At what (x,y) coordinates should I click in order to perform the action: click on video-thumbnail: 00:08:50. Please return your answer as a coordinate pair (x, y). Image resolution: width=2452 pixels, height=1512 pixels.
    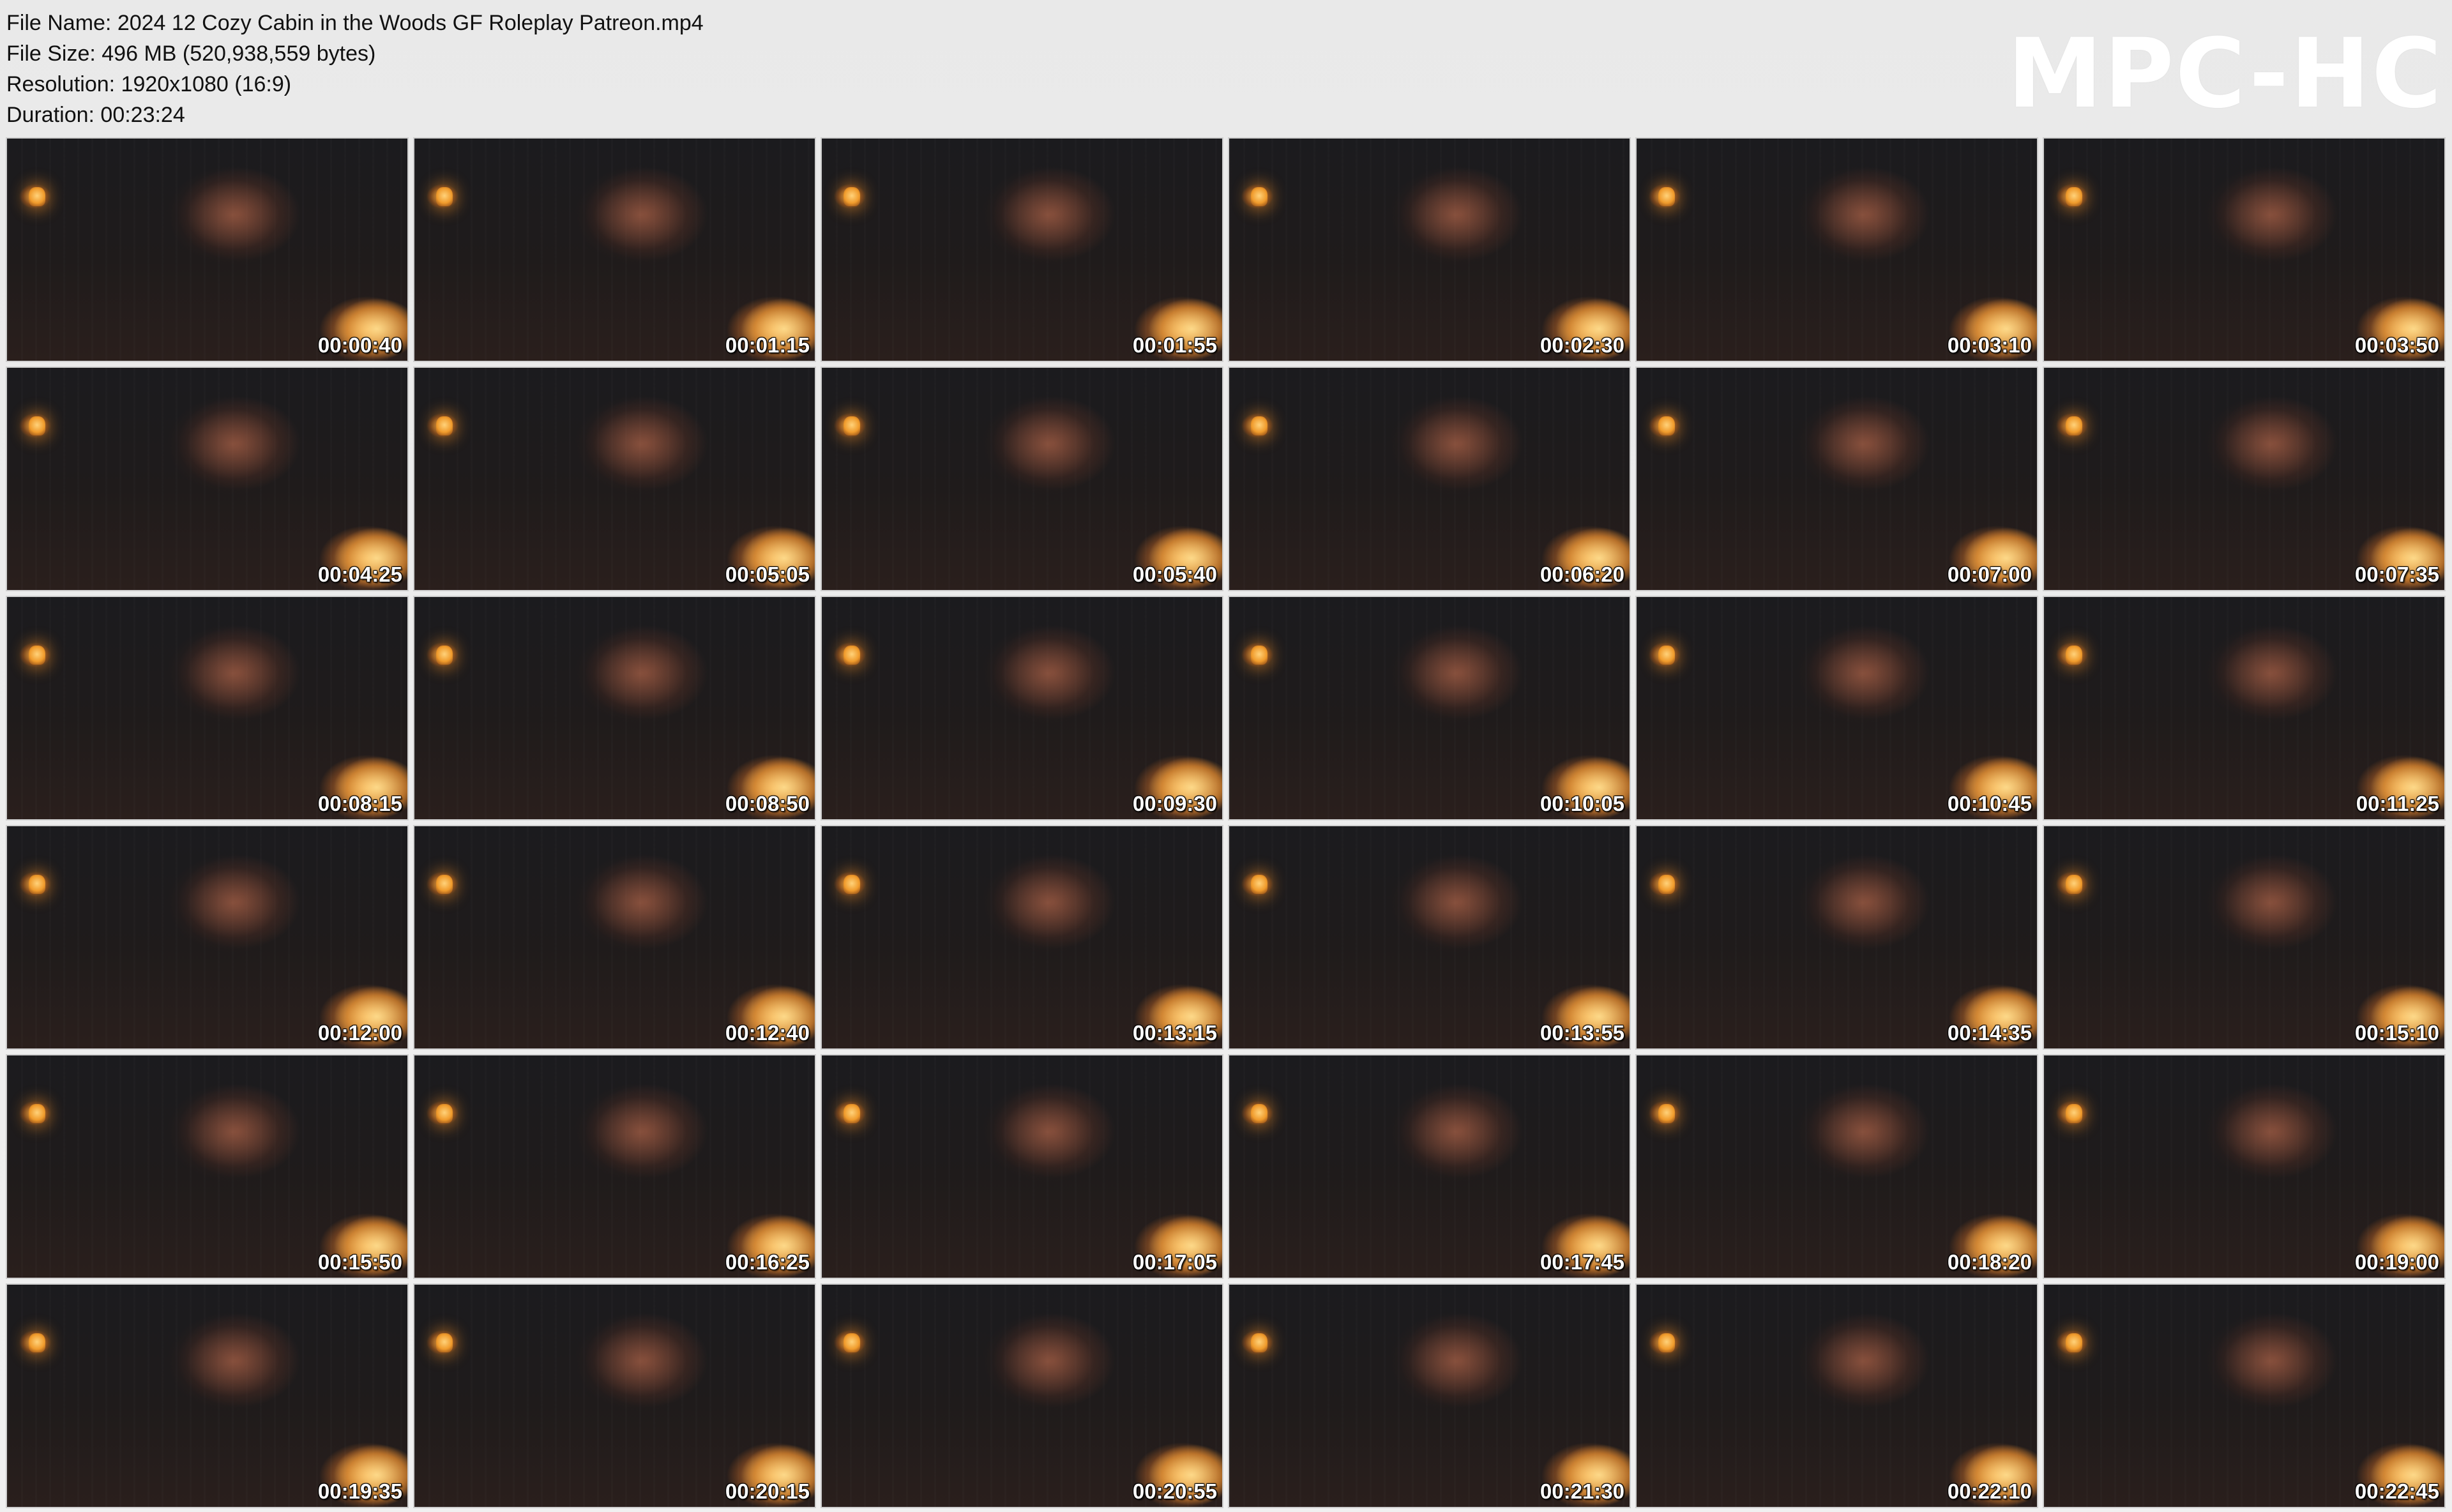
    Looking at the image, I should click on (614, 708).